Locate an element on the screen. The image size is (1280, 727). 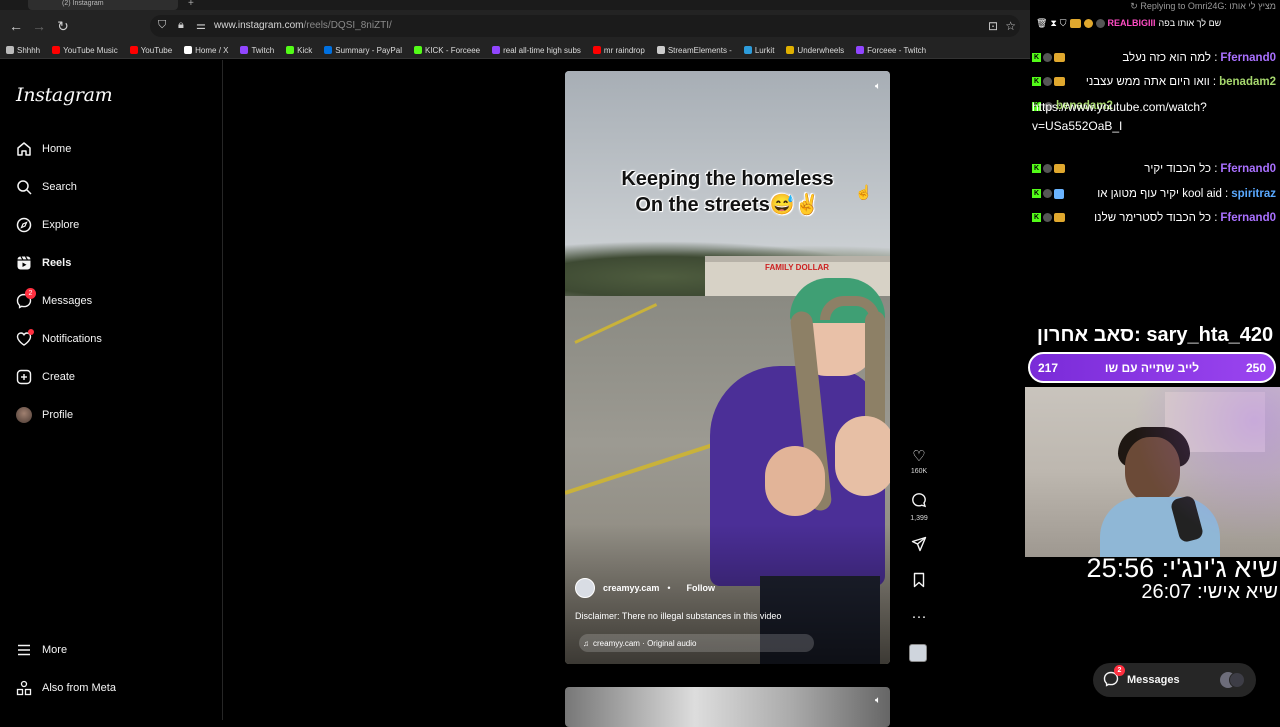
avatar is located at coordinates (24, 415).